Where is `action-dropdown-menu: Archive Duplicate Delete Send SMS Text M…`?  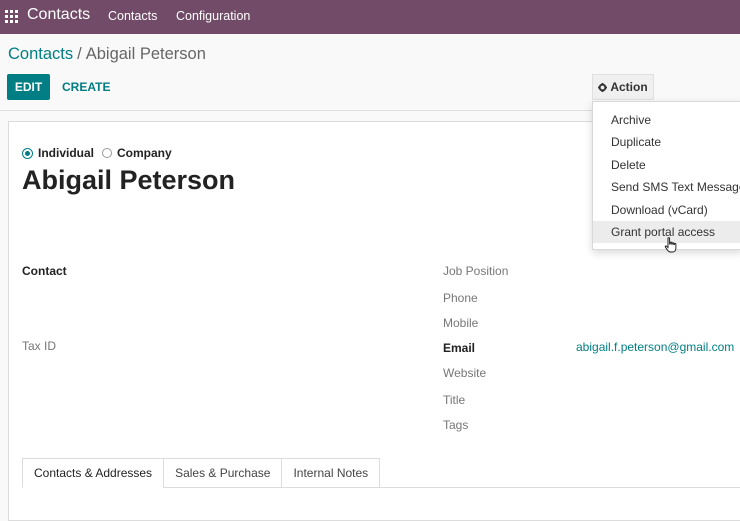 action-dropdown-menu: Archive Duplicate Delete Send SMS Text M… is located at coordinates (666, 175).